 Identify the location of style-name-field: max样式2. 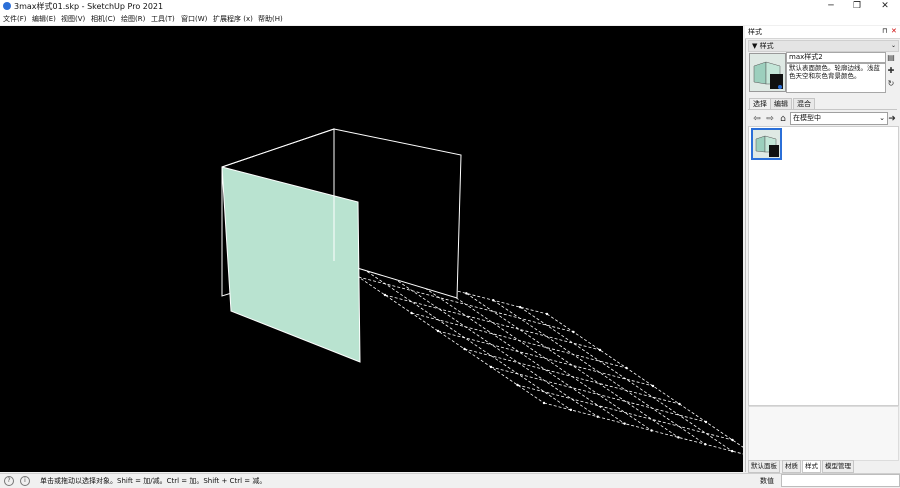
(836, 57).